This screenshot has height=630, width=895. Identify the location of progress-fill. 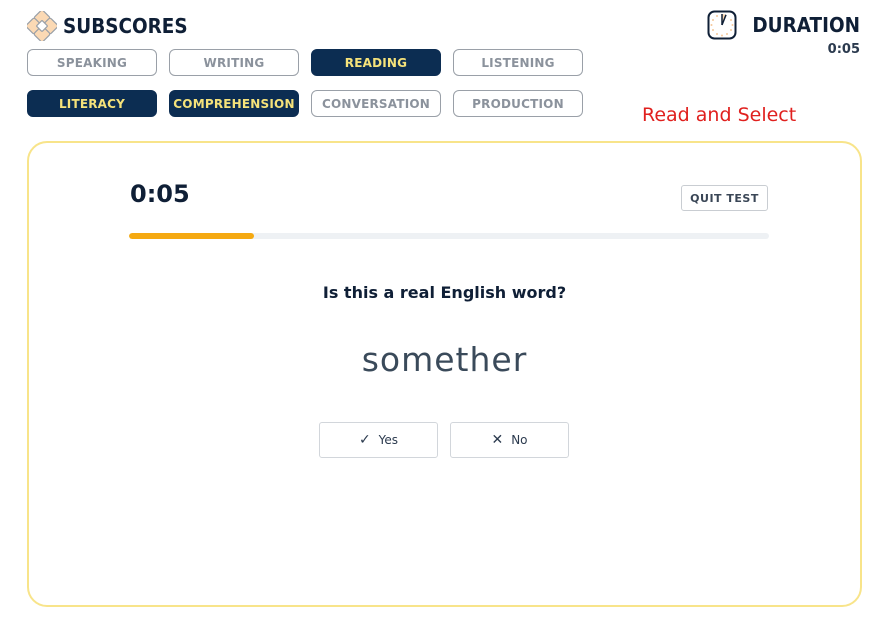
(191, 236).